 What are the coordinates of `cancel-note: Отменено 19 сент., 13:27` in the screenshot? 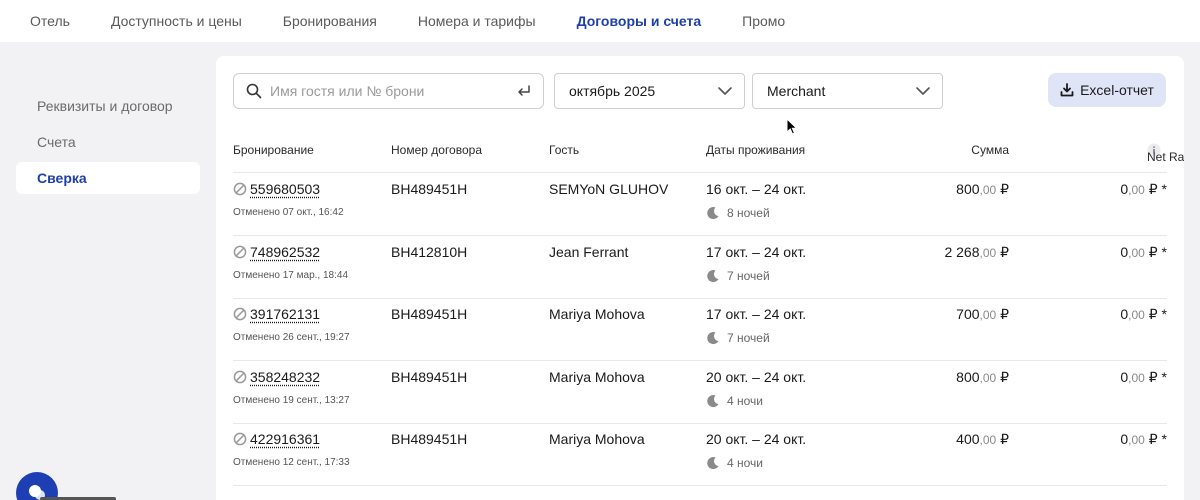 It's located at (291, 400).